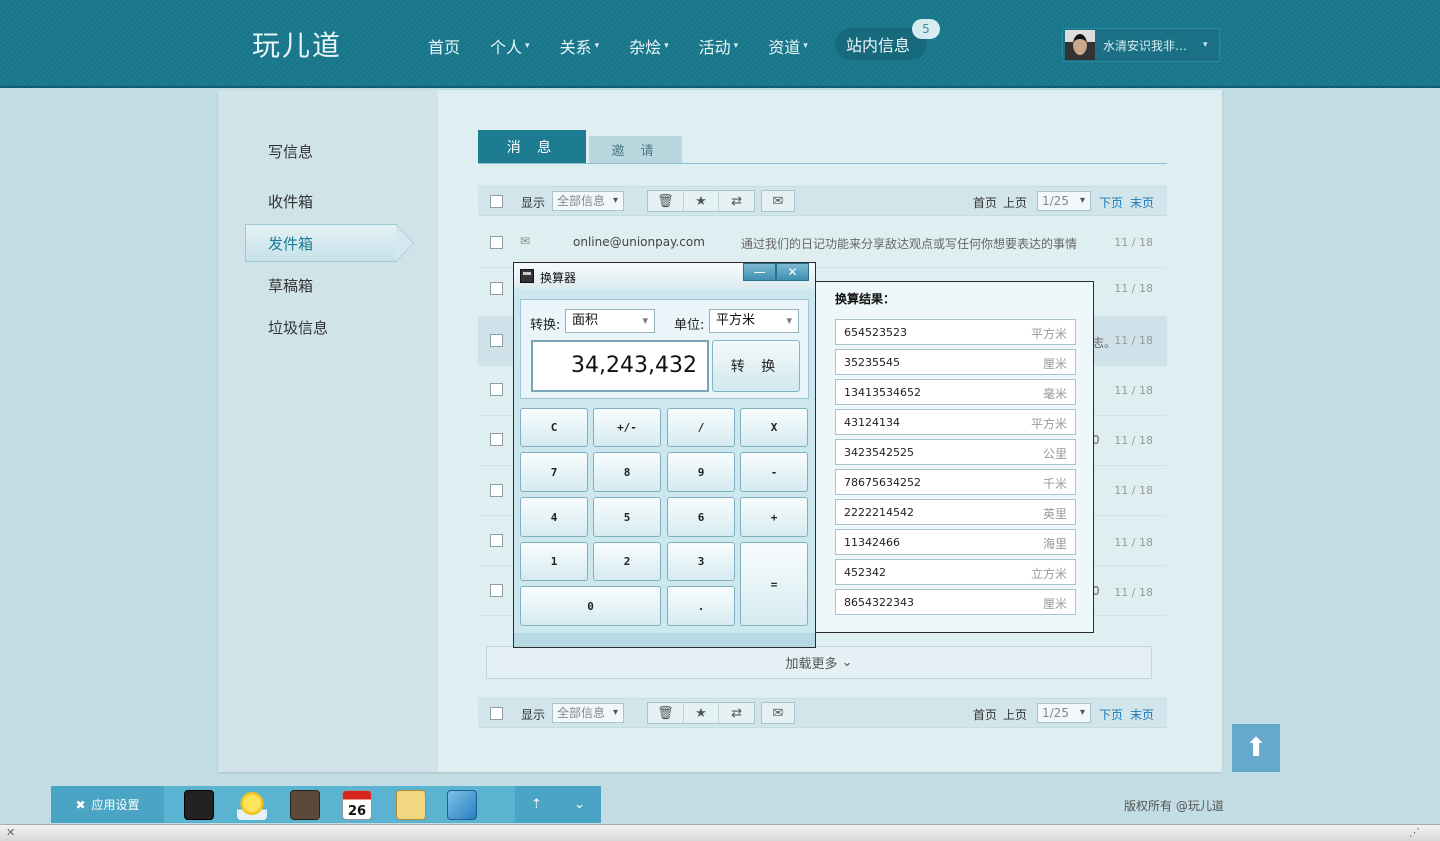 This screenshot has width=1440, height=841. What do you see at coordinates (1048, 574) in the screenshot?
I see `result-unit: 立方米` at bounding box center [1048, 574].